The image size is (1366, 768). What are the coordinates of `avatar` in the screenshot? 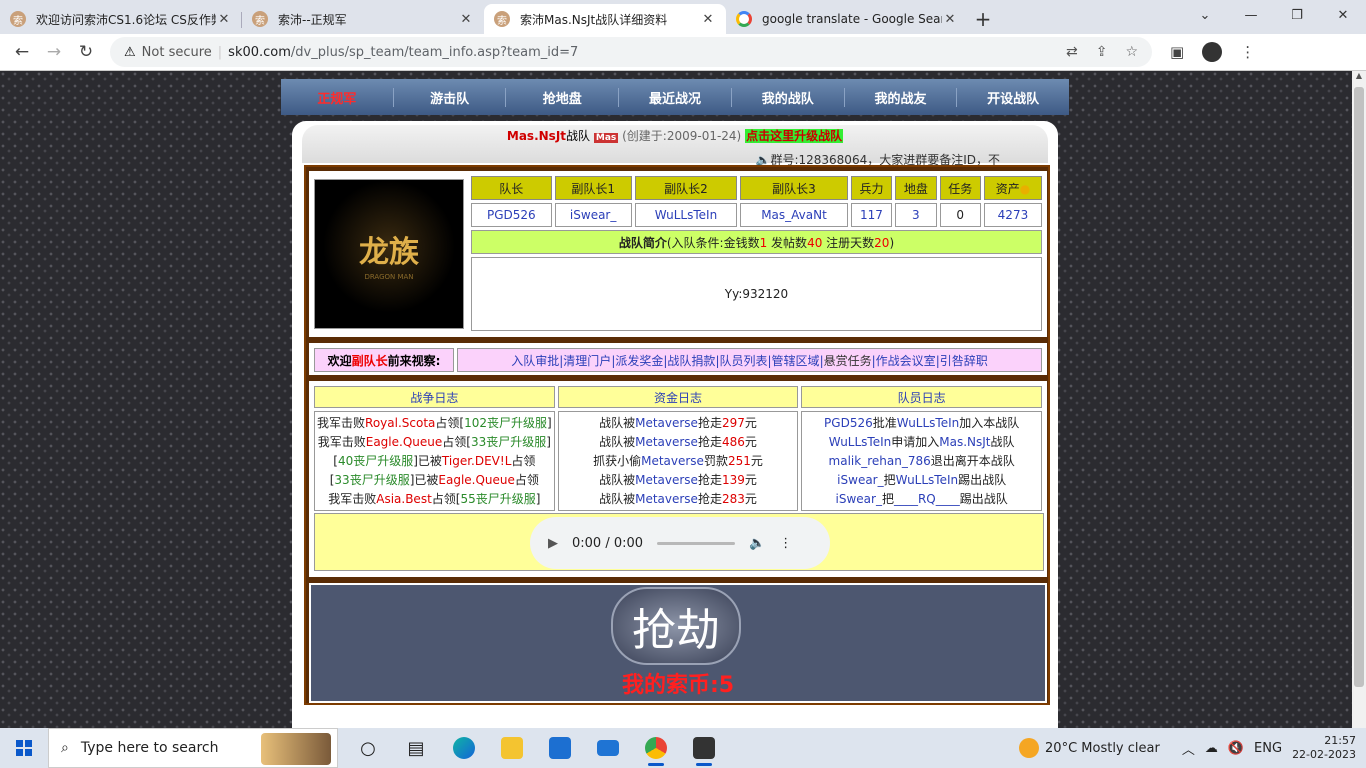 It's located at (1212, 52).